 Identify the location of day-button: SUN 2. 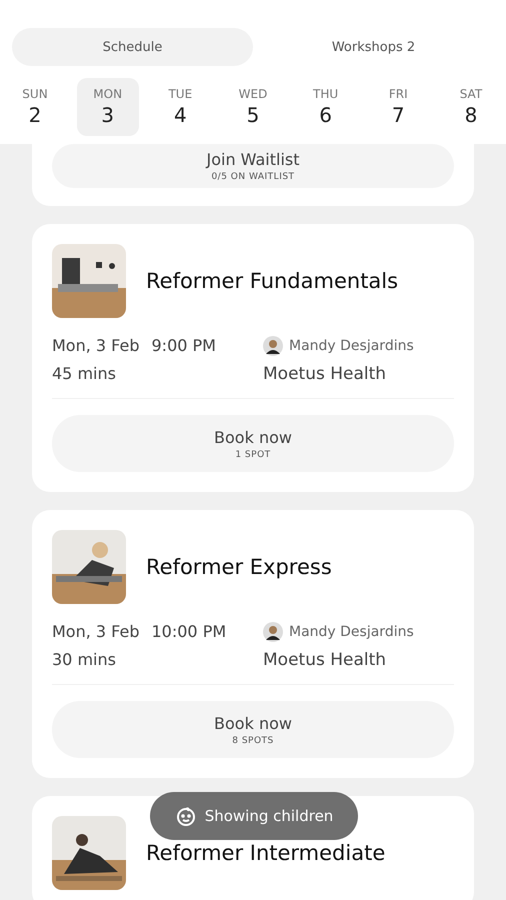
(35, 107).